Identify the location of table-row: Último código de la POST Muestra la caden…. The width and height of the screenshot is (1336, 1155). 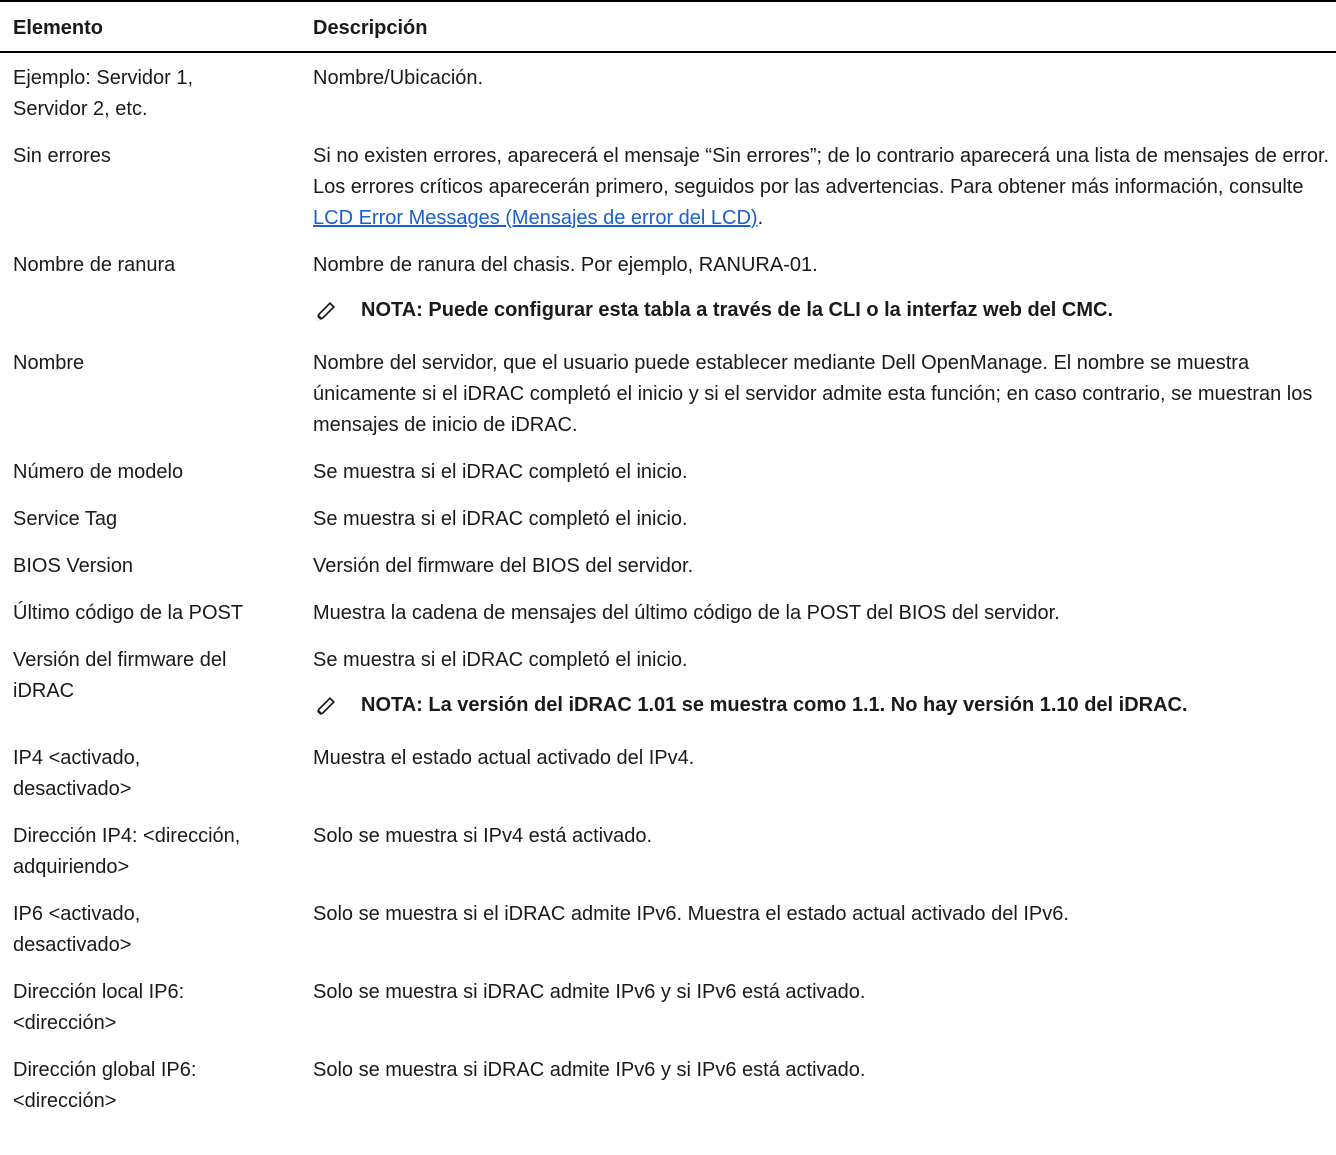
(668, 613).